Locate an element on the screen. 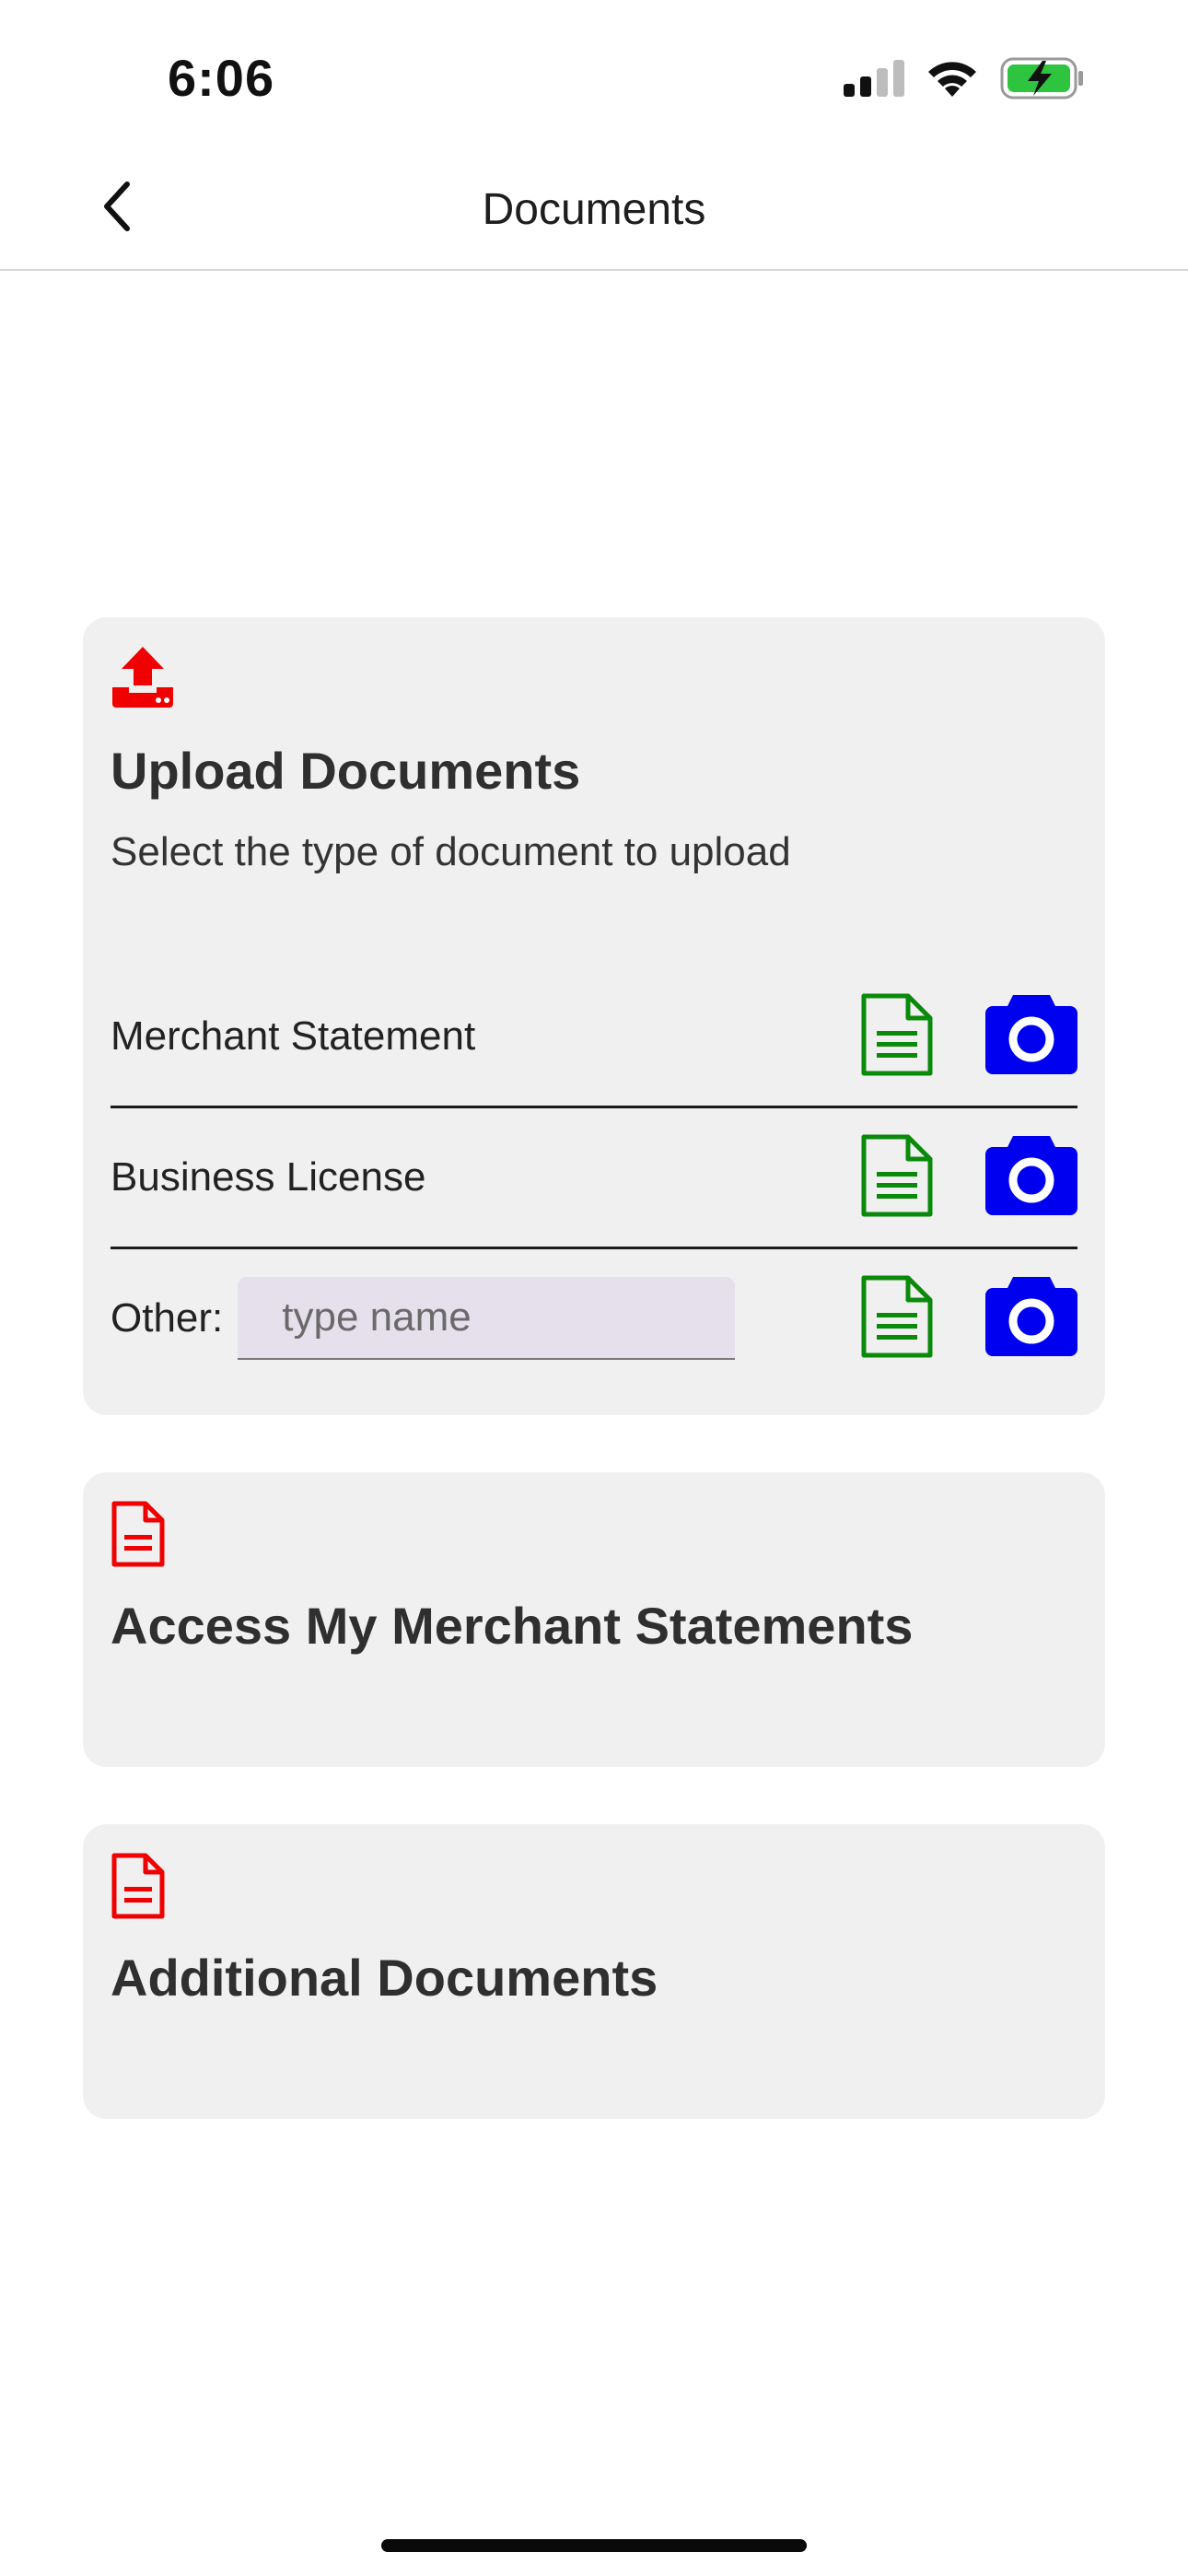  wifi-icon is located at coordinates (952, 80).